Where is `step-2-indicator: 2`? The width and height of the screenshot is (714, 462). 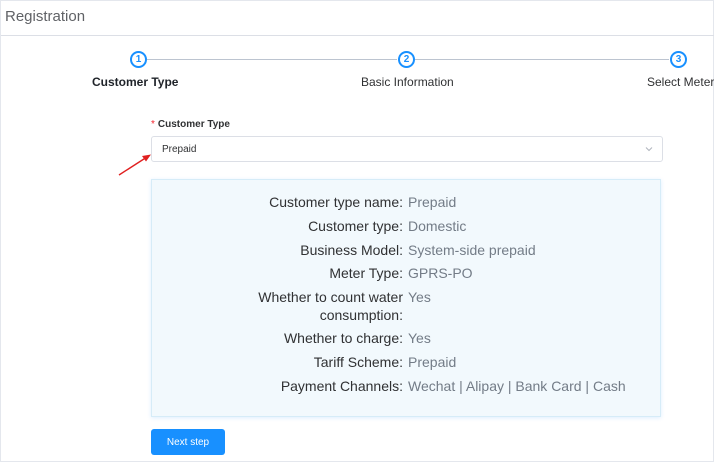
step-2-indicator: 2 is located at coordinates (406, 59).